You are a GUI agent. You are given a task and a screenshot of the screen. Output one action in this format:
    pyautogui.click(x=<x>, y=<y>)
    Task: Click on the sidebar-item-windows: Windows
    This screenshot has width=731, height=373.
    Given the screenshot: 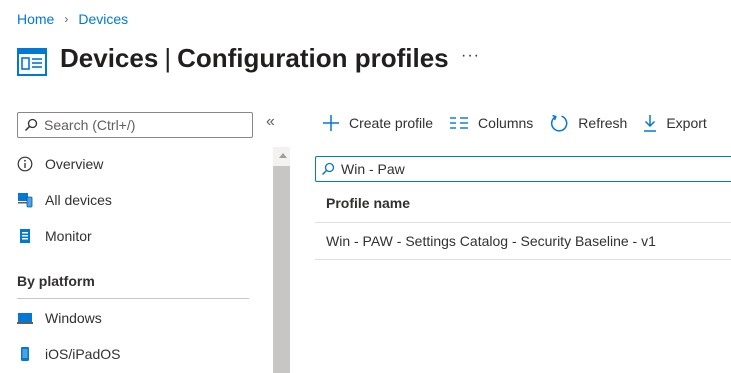 What is the action you would take?
    pyautogui.click(x=59, y=318)
    